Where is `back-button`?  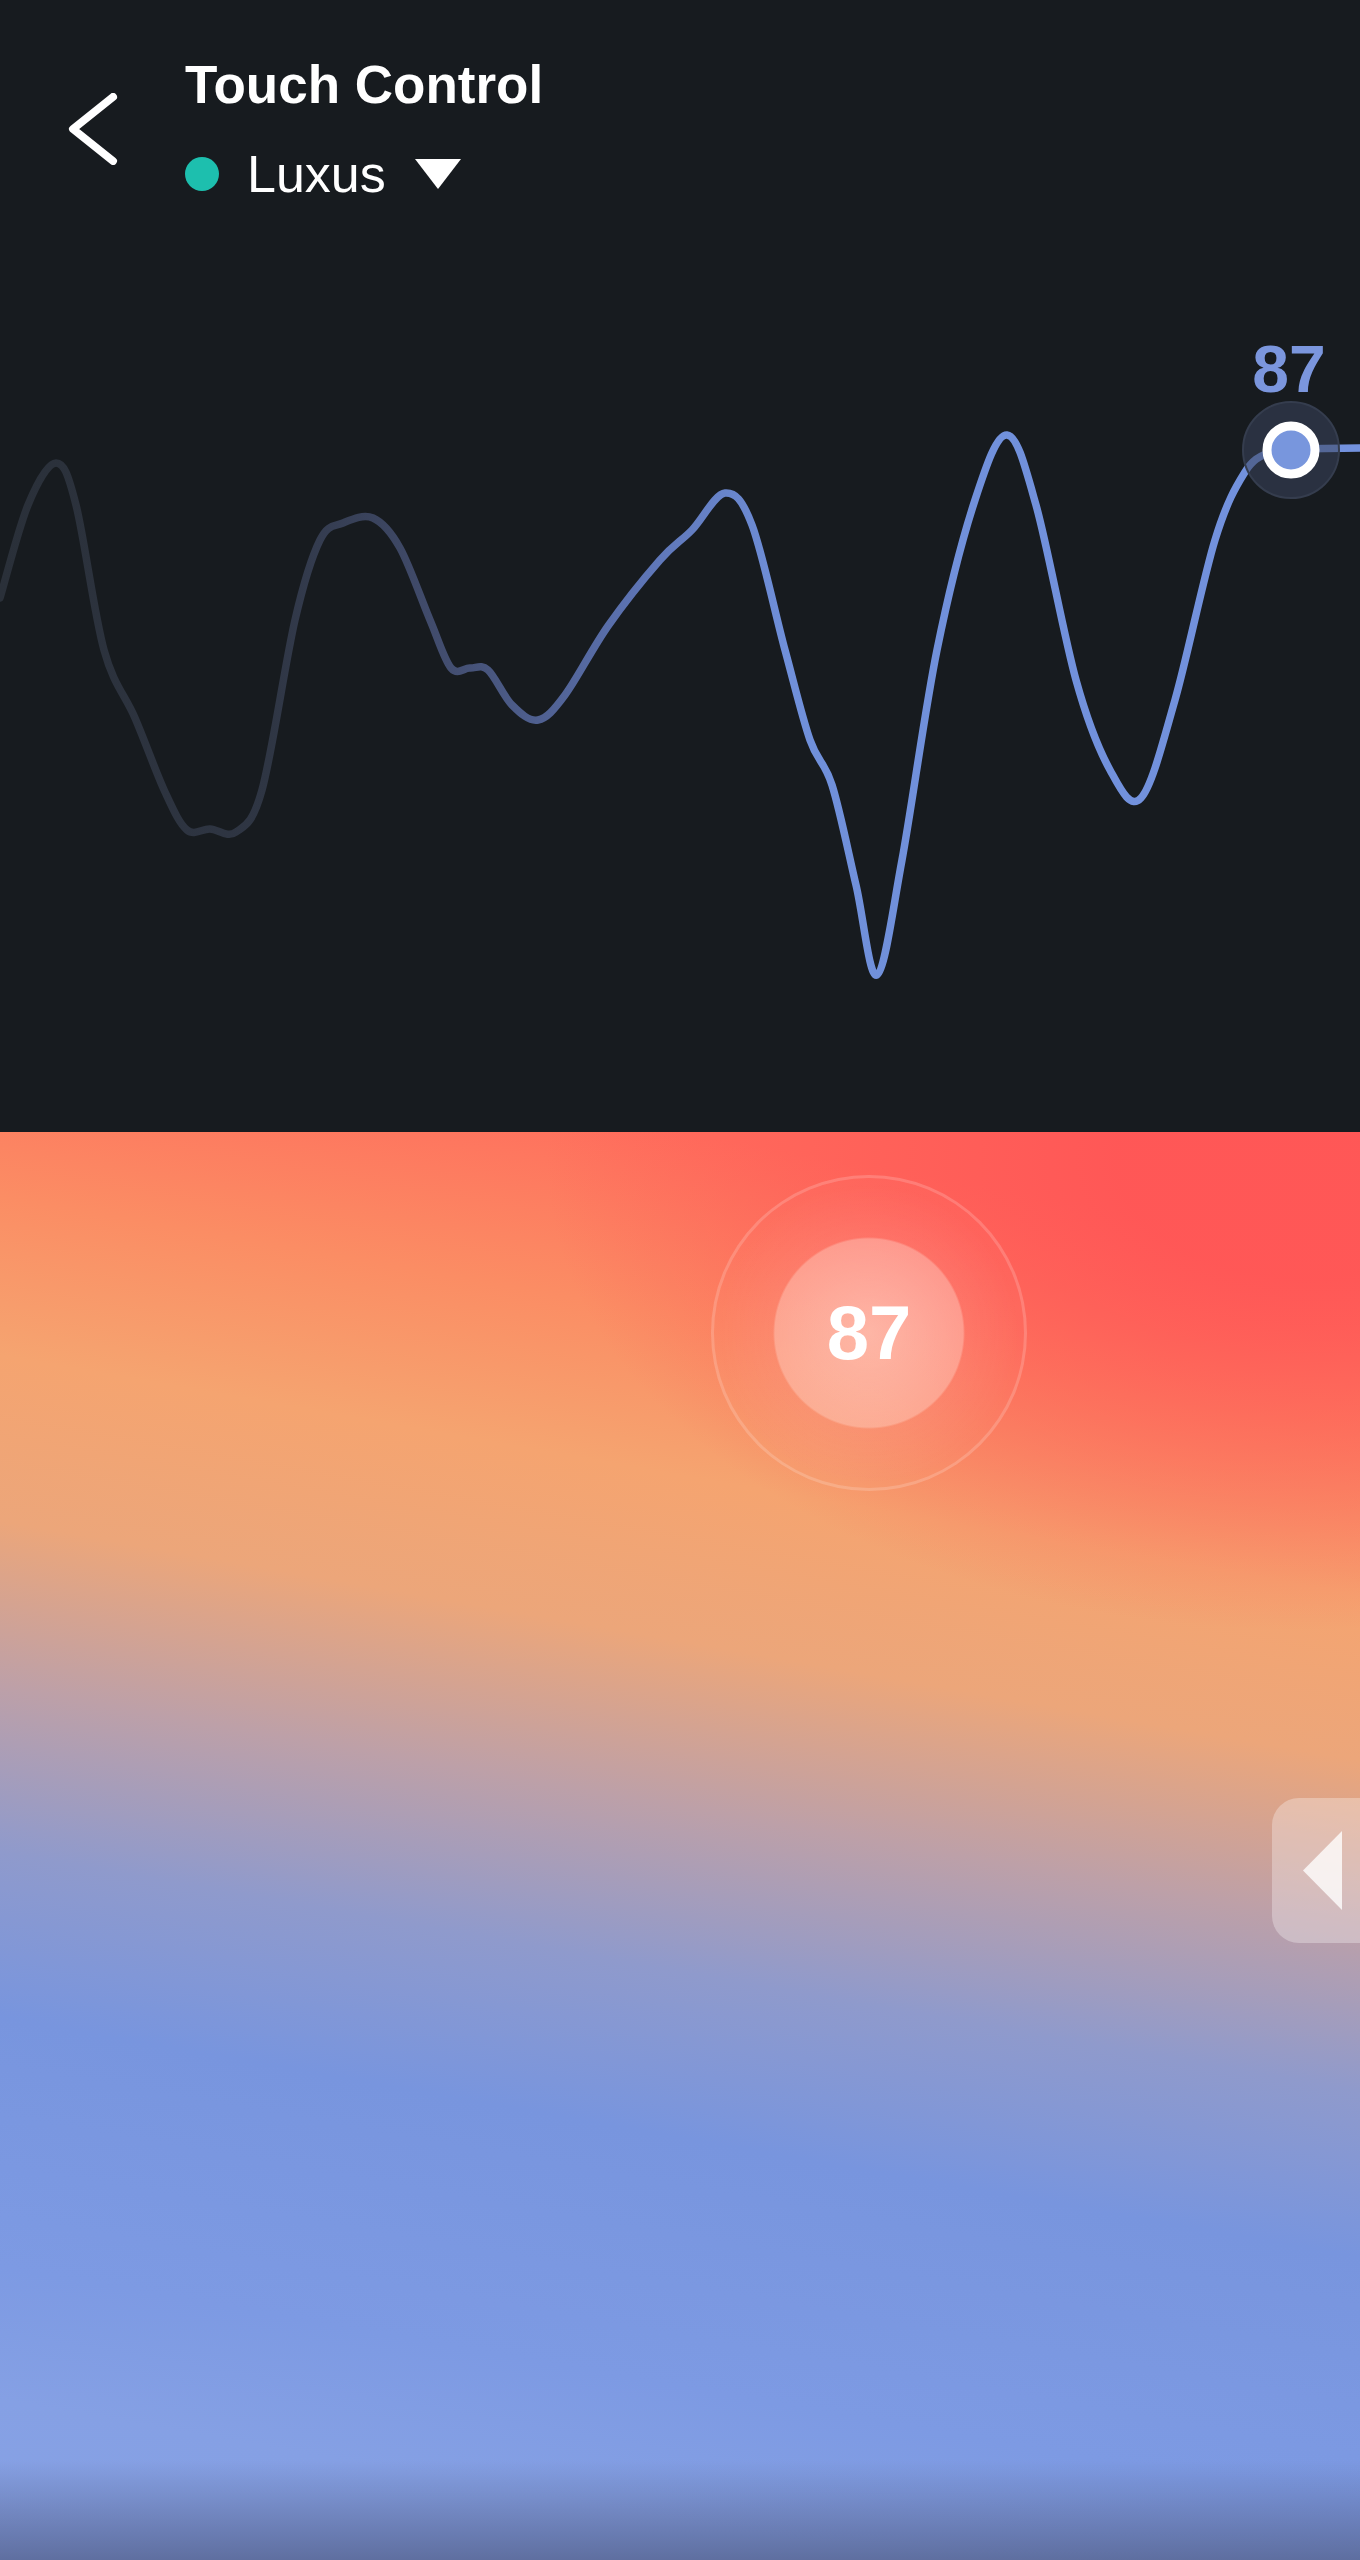 back-button is located at coordinates (93, 129).